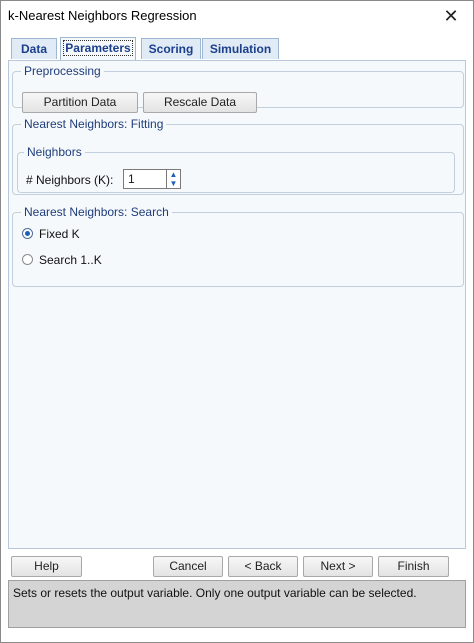 The width and height of the screenshot is (474, 643). Describe the element at coordinates (70, 260) in the screenshot. I see `search-1-k-label: Search 1..K` at that location.